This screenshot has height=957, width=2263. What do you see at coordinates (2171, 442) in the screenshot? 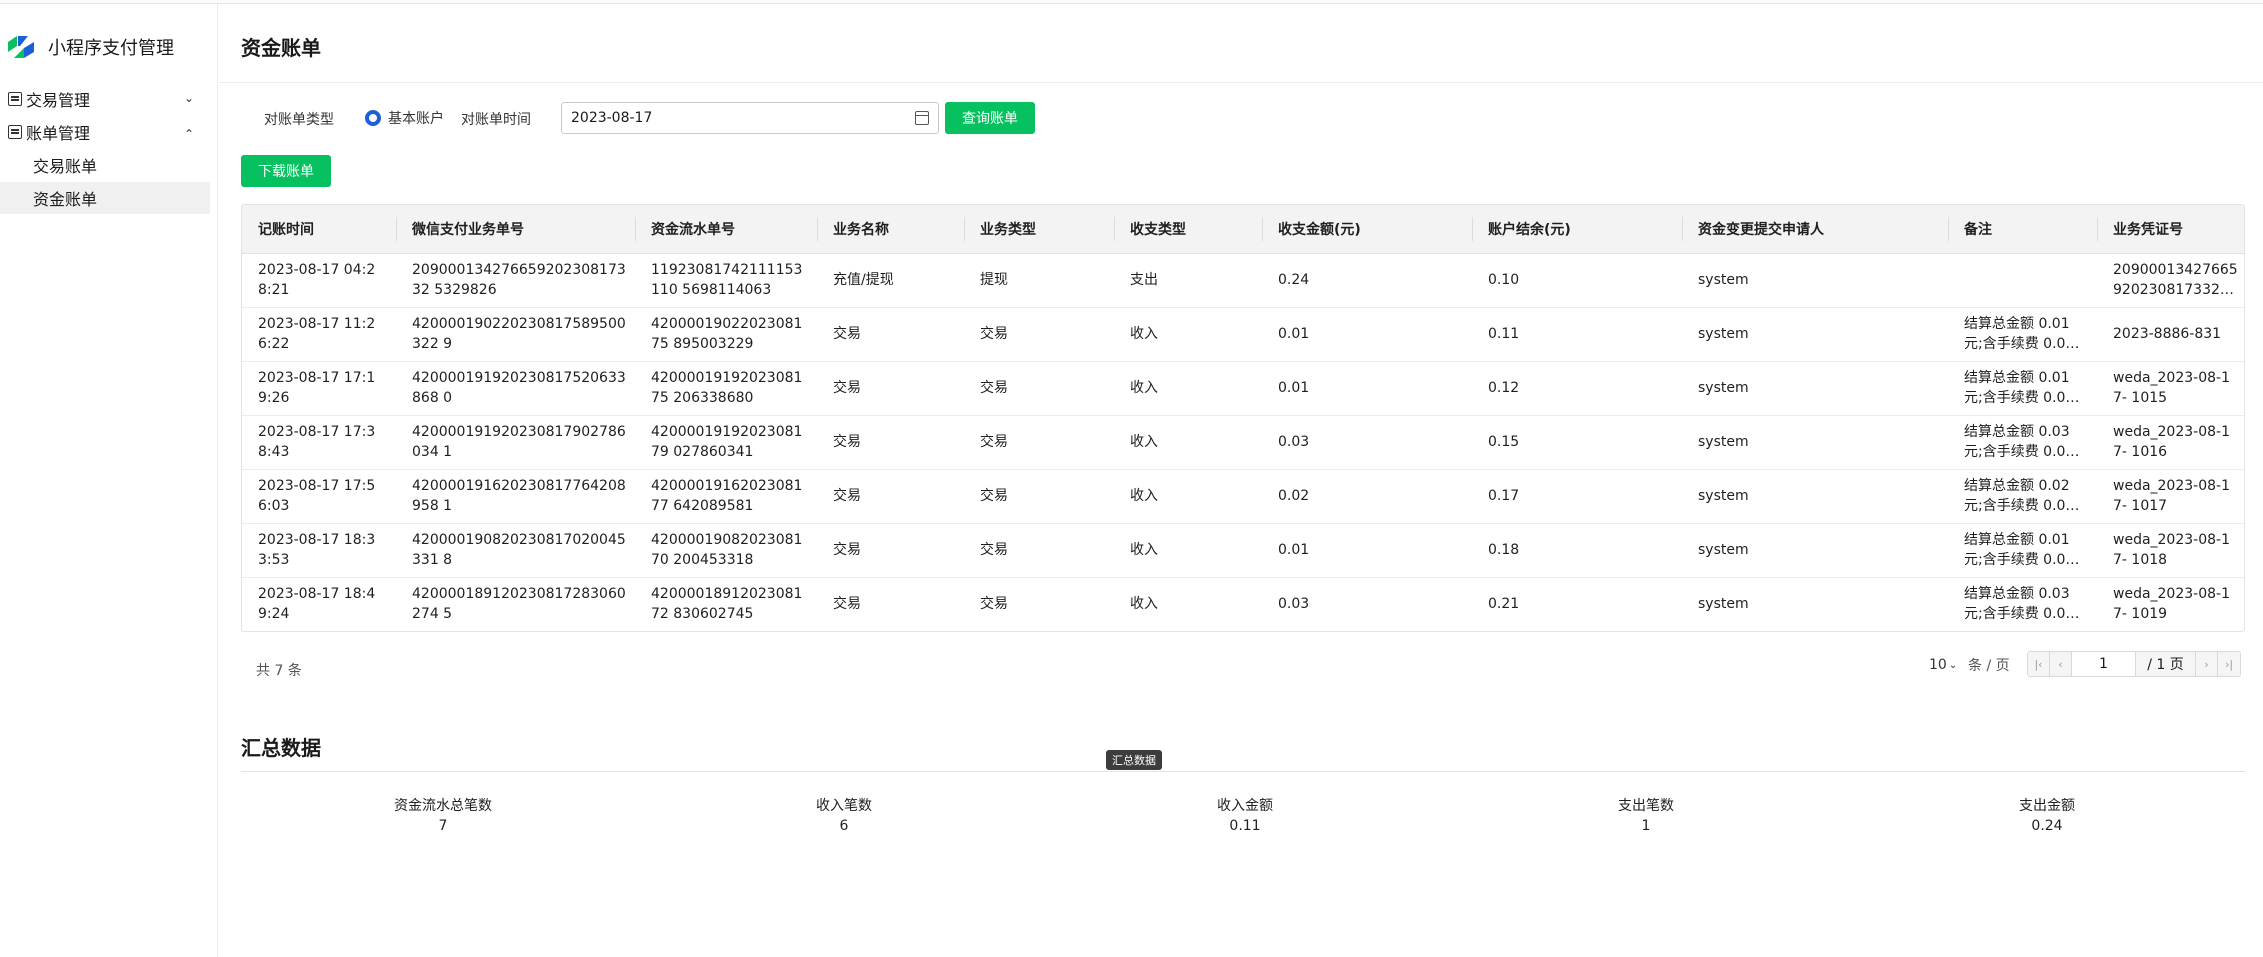
I see `cell-text: weda_2023-08-17- 1016` at bounding box center [2171, 442].